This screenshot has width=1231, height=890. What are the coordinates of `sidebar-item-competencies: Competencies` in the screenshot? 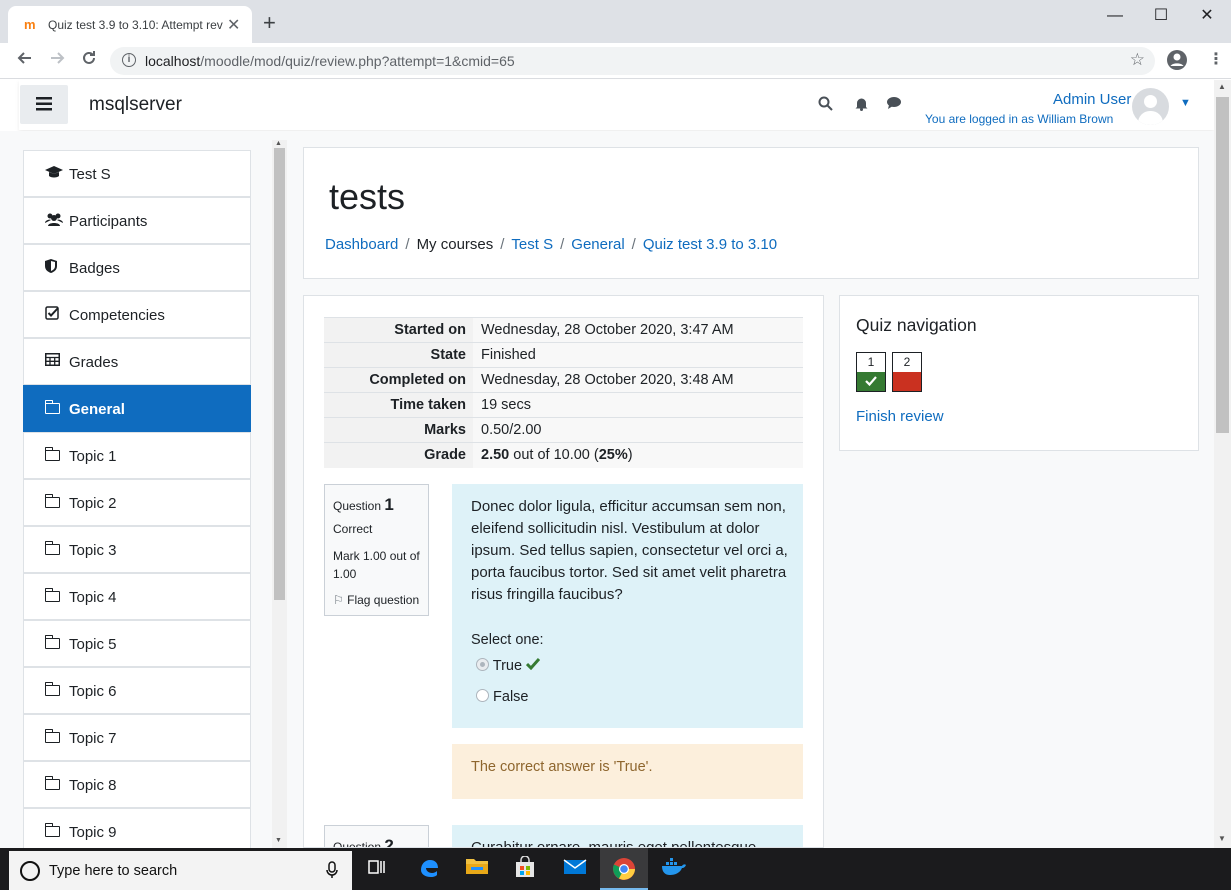 It's located at (137, 314).